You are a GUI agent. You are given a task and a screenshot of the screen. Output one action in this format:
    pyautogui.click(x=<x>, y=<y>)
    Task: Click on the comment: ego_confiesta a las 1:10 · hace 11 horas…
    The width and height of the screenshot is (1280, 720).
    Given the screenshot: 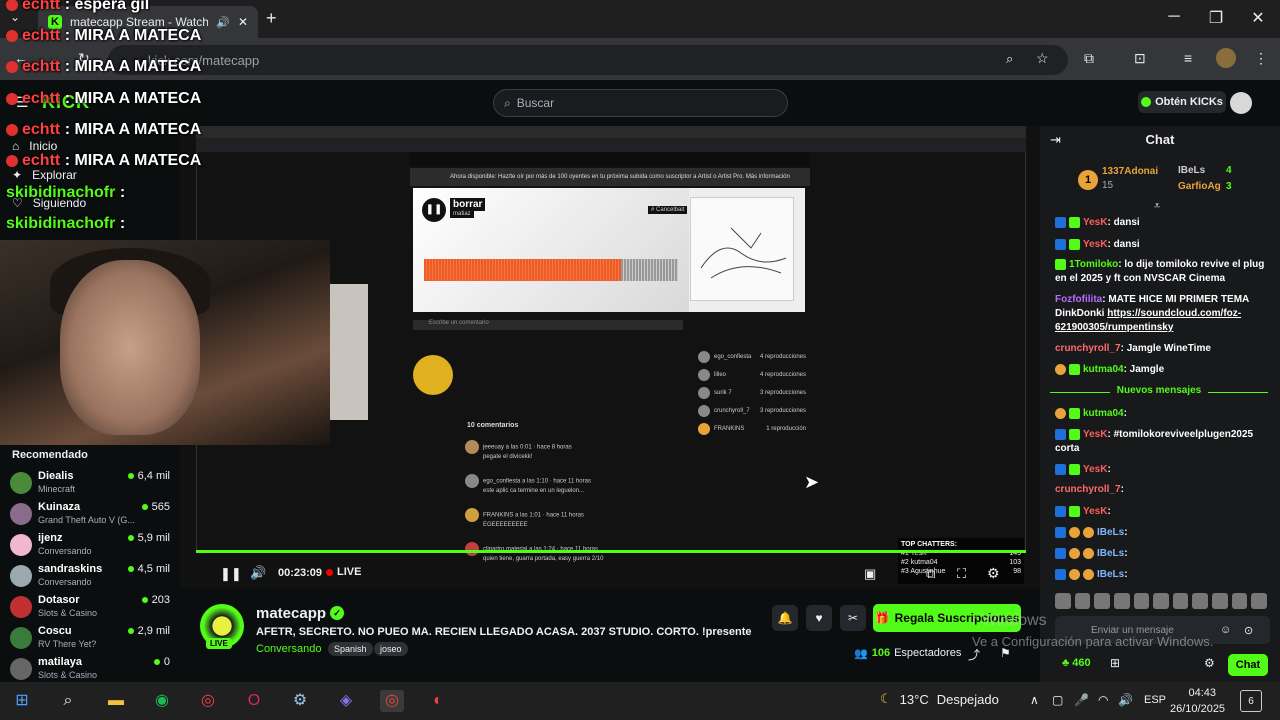 What is the action you would take?
    pyautogui.click(x=570, y=484)
    